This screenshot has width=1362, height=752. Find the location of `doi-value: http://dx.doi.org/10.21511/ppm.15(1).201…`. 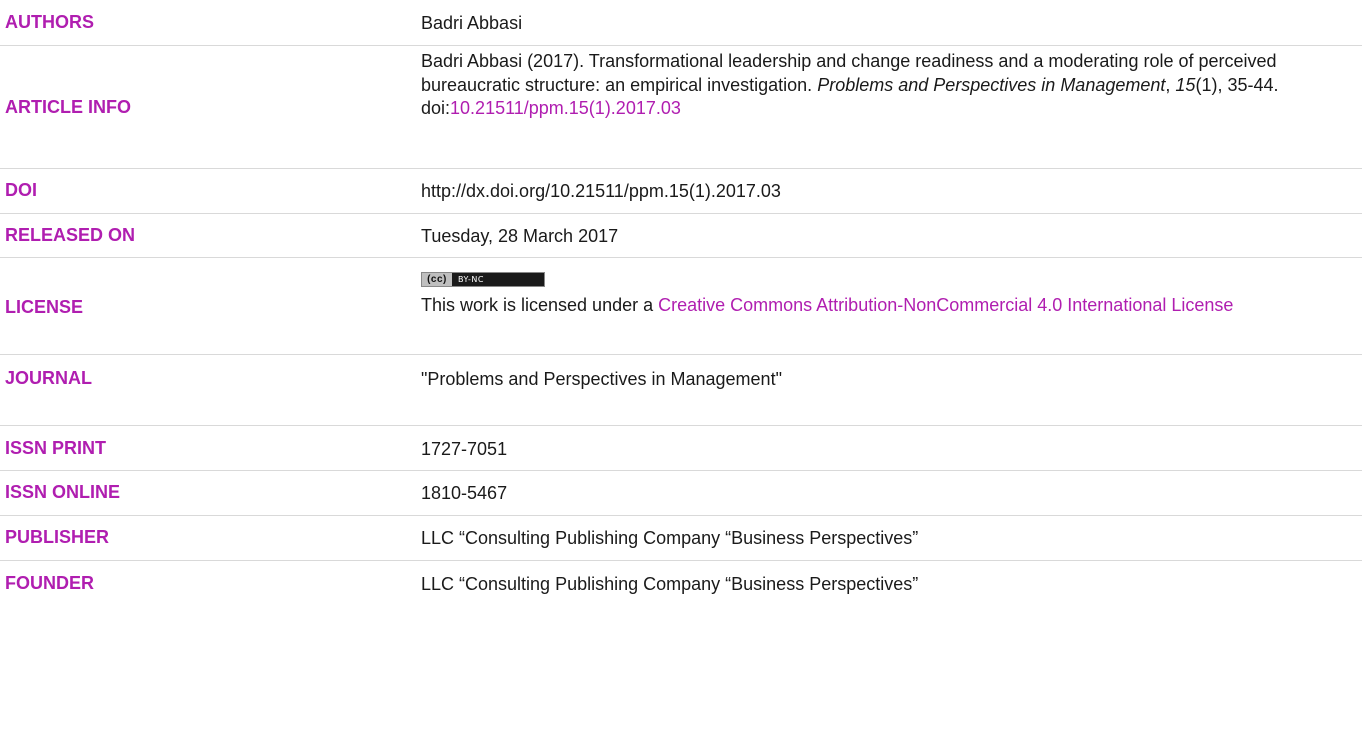

doi-value: http://dx.doi.org/10.21511/ppm.15(1).201… is located at coordinates (601, 191).